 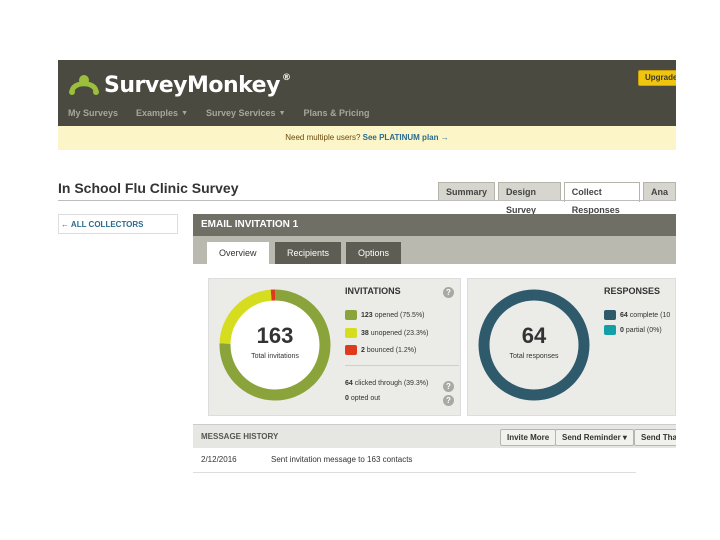 What do you see at coordinates (650, 315) in the screenshot?
I see `complete-text: complete (10` at bounding box center [650, 315].